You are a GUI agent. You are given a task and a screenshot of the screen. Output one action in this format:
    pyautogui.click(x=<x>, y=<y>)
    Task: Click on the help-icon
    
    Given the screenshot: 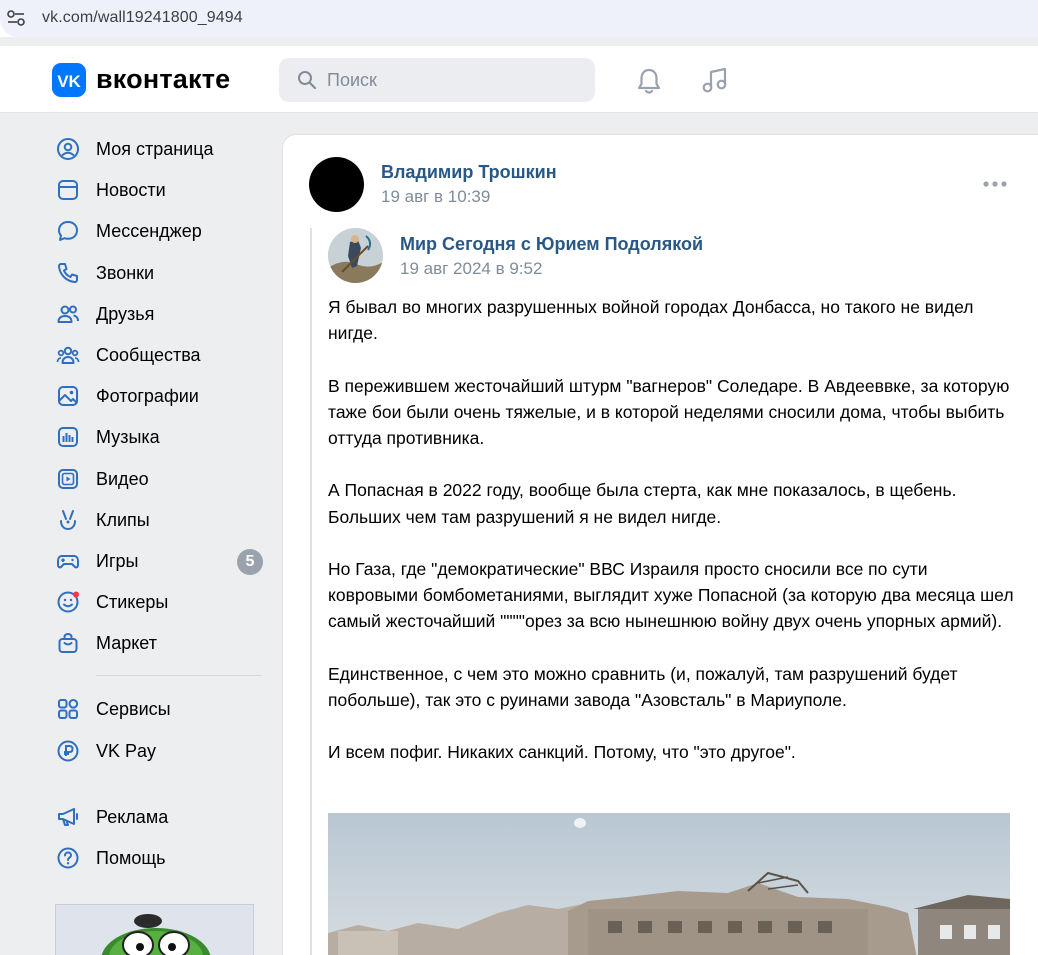 What is the action you would take?
    pyautogui.click(x=68, y=858)
    